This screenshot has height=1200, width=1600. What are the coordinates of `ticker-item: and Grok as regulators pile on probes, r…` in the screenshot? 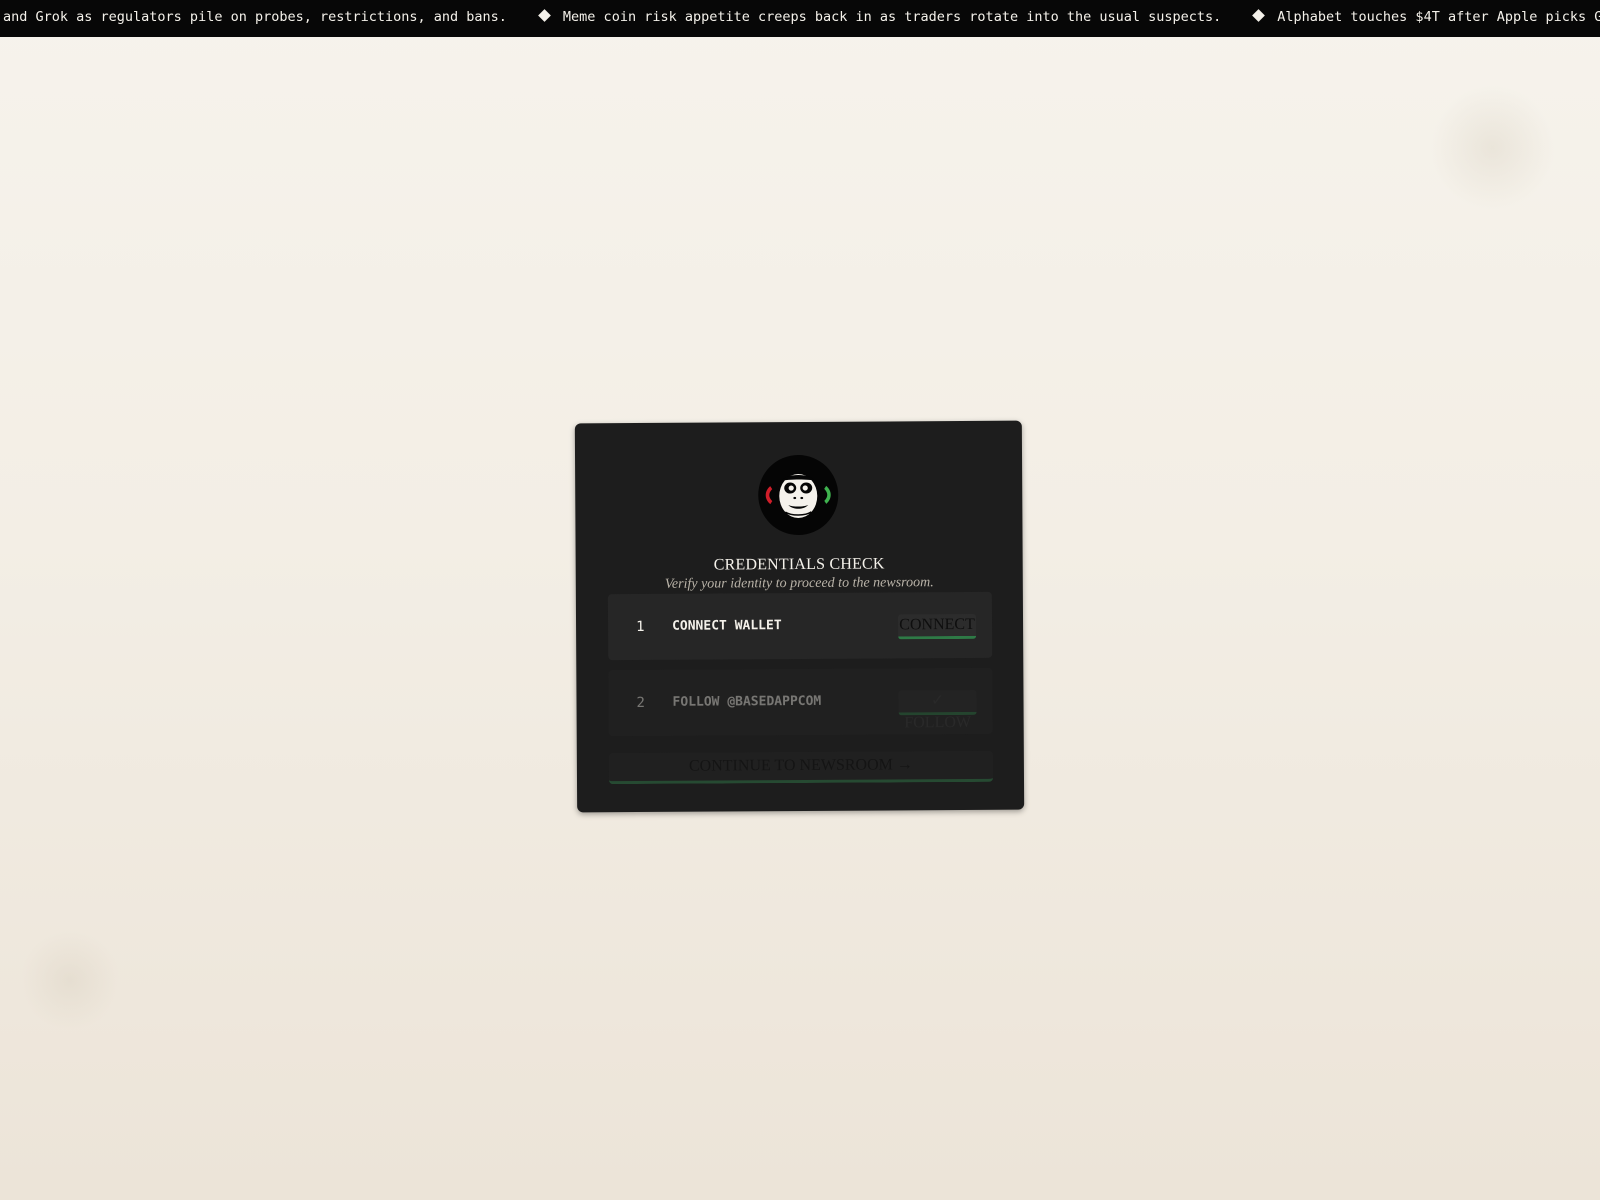 It's located at (255, 17).